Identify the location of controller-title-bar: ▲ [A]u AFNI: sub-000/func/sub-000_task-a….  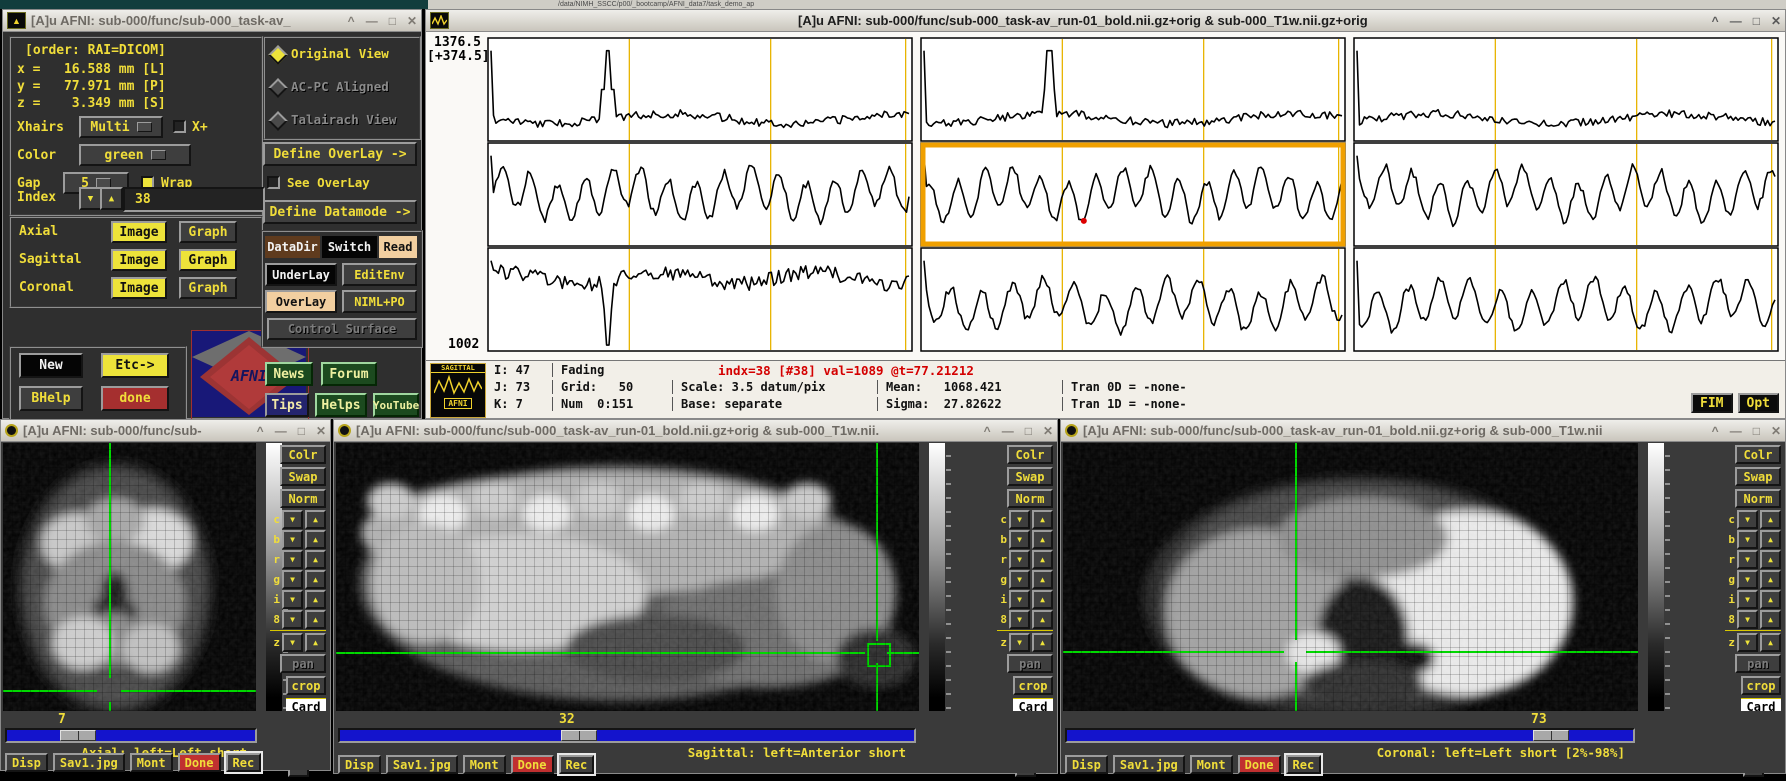
(212, 21).